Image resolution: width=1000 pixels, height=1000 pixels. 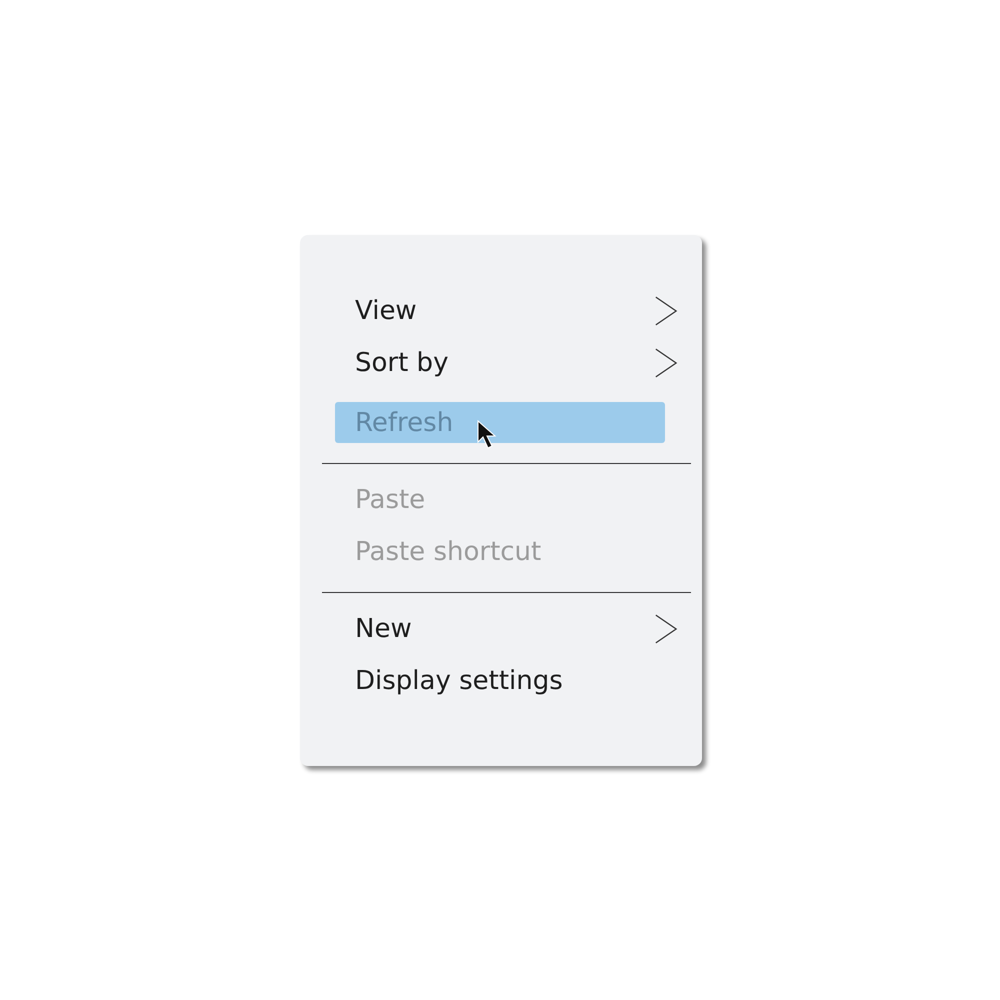 I want to click on menu-item: View, so click(x=506, y=310).